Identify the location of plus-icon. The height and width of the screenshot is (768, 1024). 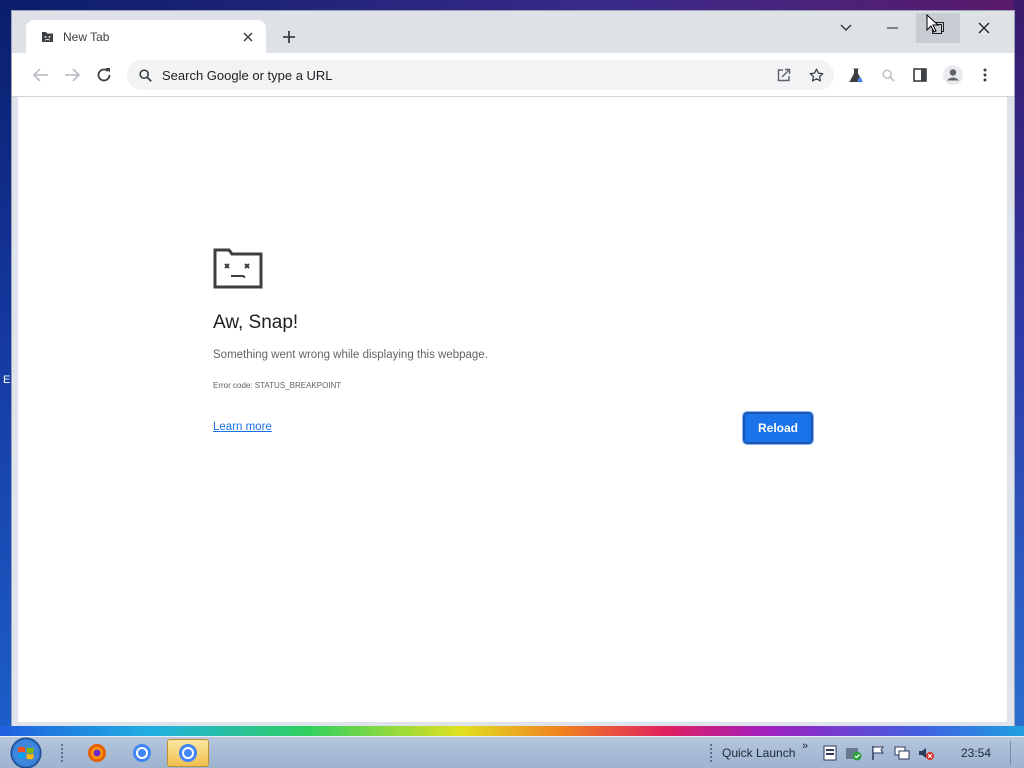
(289, 37).